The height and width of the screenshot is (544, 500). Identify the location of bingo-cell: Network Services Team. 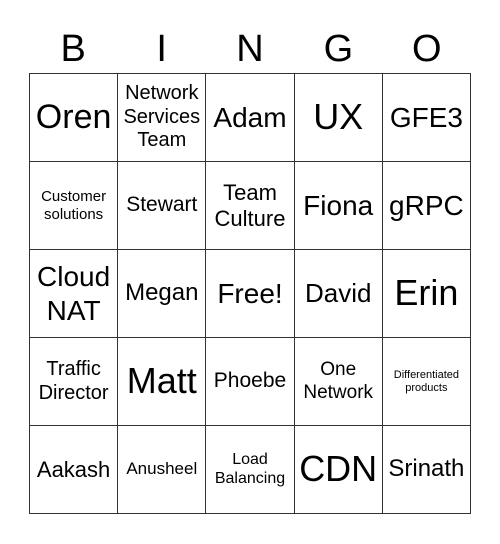
(162, 118).